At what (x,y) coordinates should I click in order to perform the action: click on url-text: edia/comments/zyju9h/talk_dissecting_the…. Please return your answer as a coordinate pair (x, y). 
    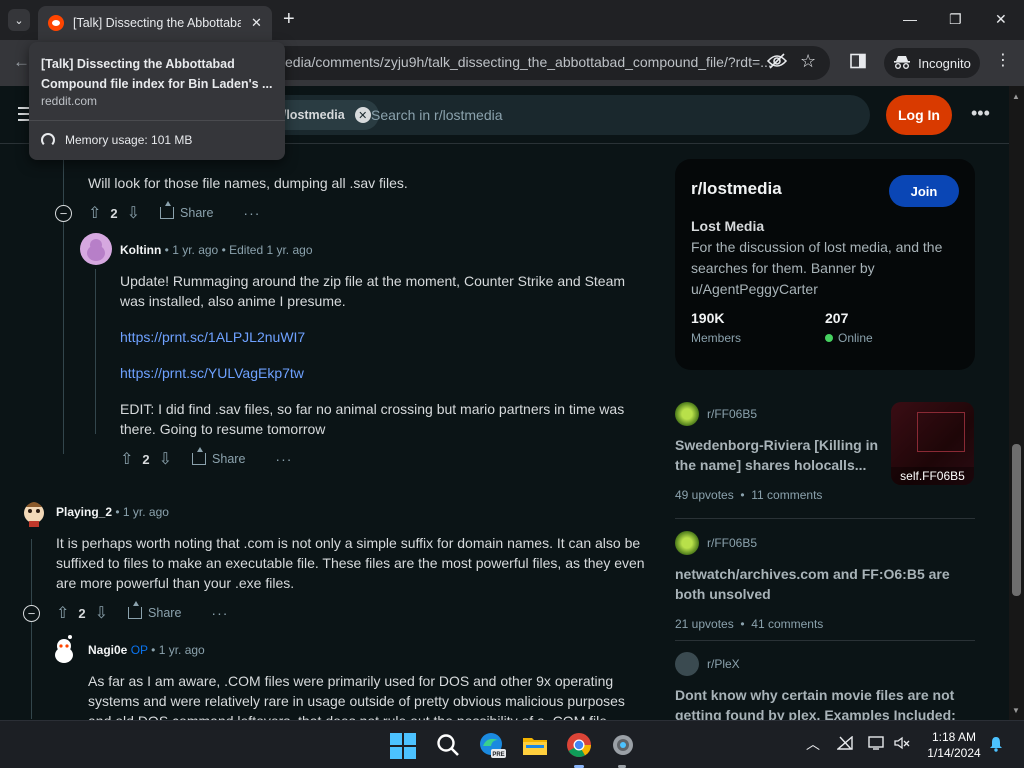
    Looking at the image, I should click on (528, 62).